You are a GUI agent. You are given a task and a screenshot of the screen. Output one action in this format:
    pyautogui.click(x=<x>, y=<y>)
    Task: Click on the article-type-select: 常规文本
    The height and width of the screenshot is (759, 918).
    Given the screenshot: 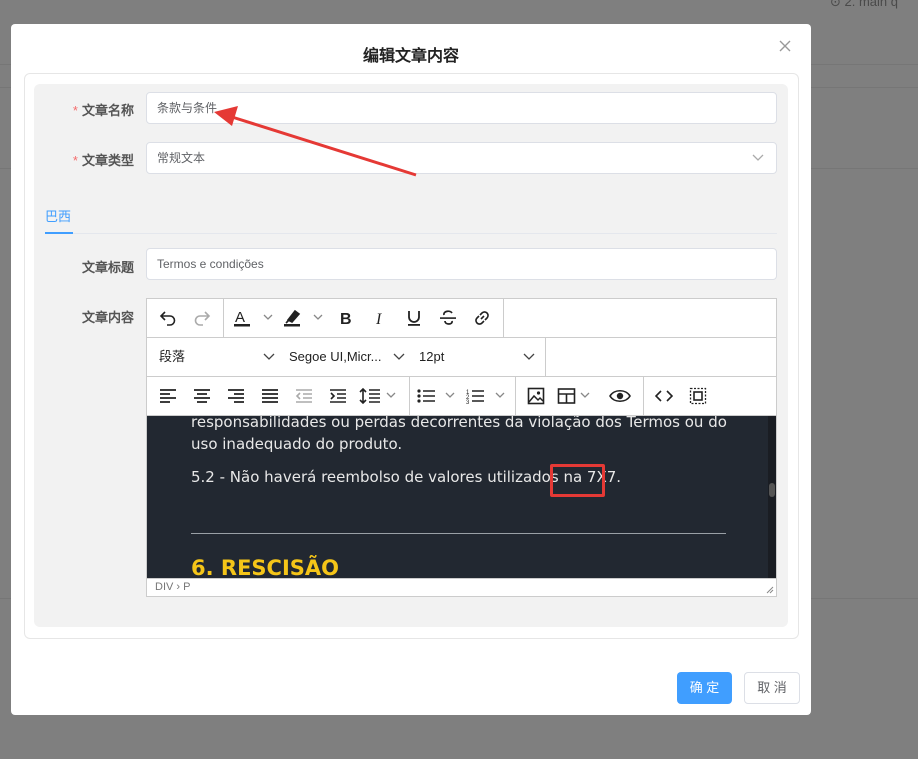 What is the action you would take?
    pyautogui.click(x=461, y=158)
    